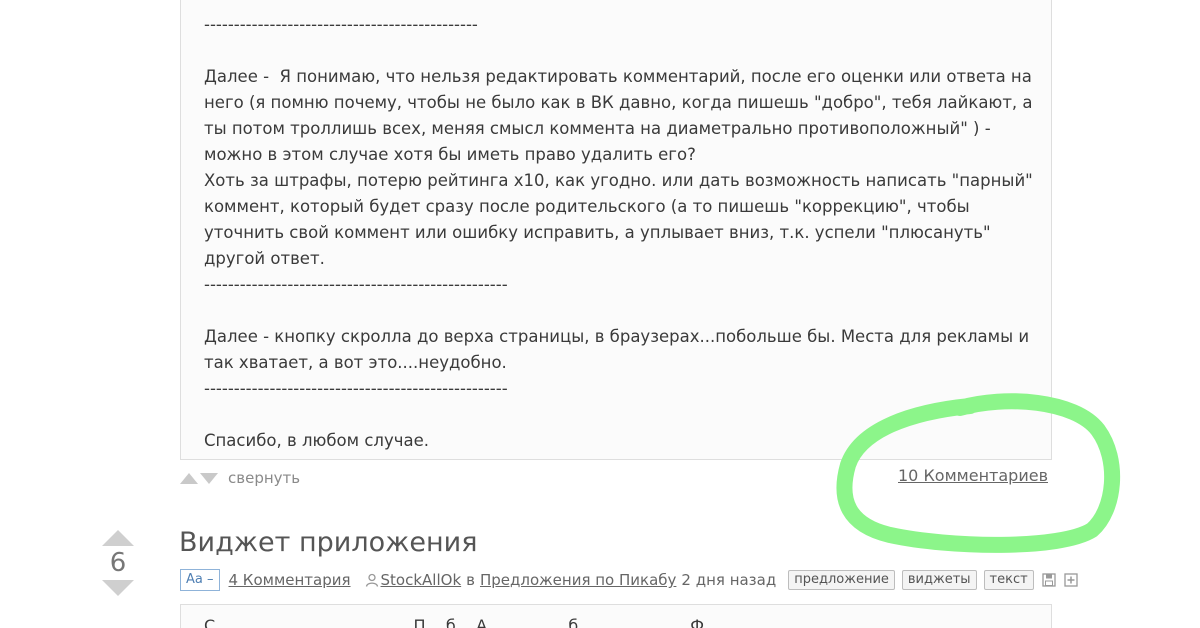 The image size is (1200, 628). I want to click on arrow-down-icon, so click(209, 478).